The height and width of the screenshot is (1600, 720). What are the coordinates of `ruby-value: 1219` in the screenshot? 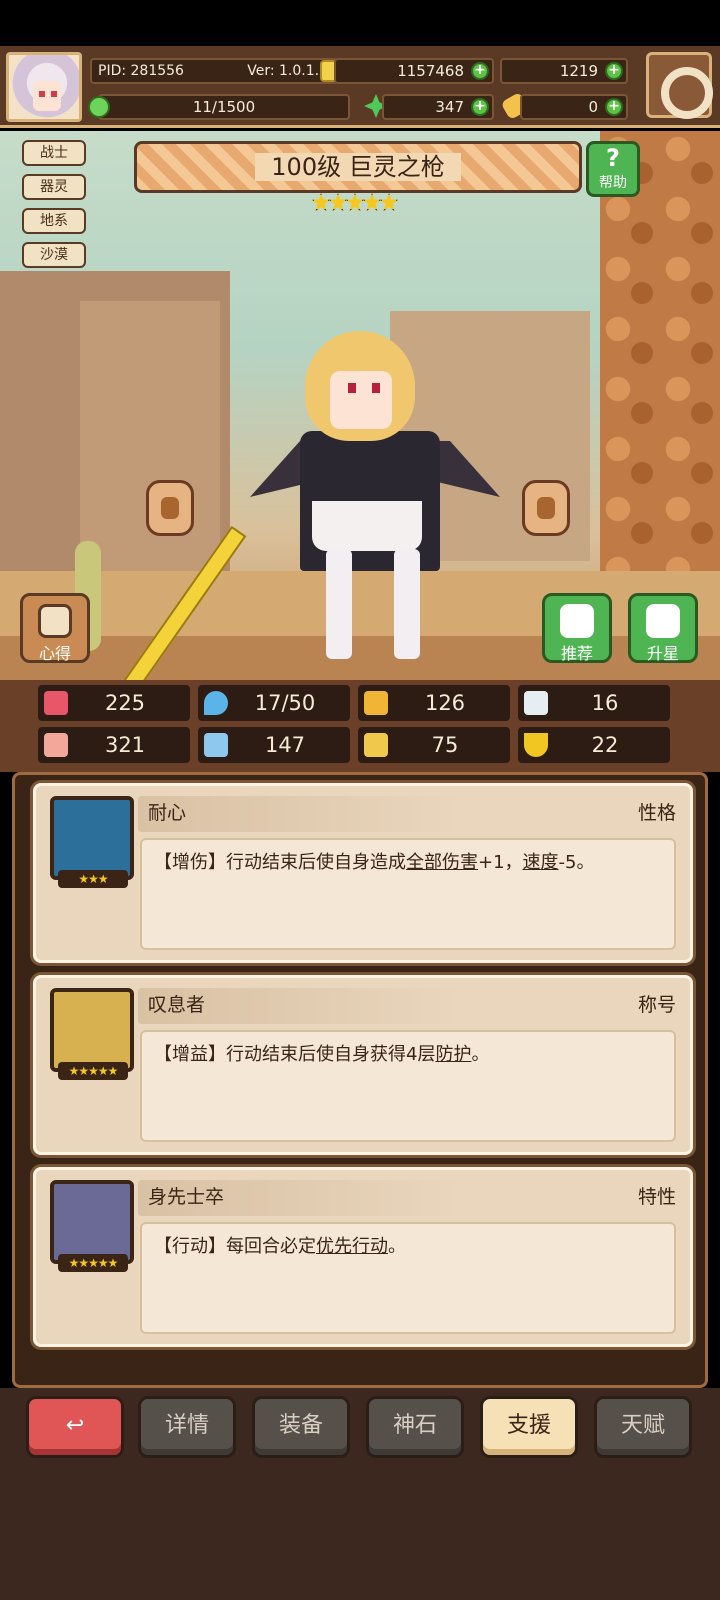 It's located at (578, 71).